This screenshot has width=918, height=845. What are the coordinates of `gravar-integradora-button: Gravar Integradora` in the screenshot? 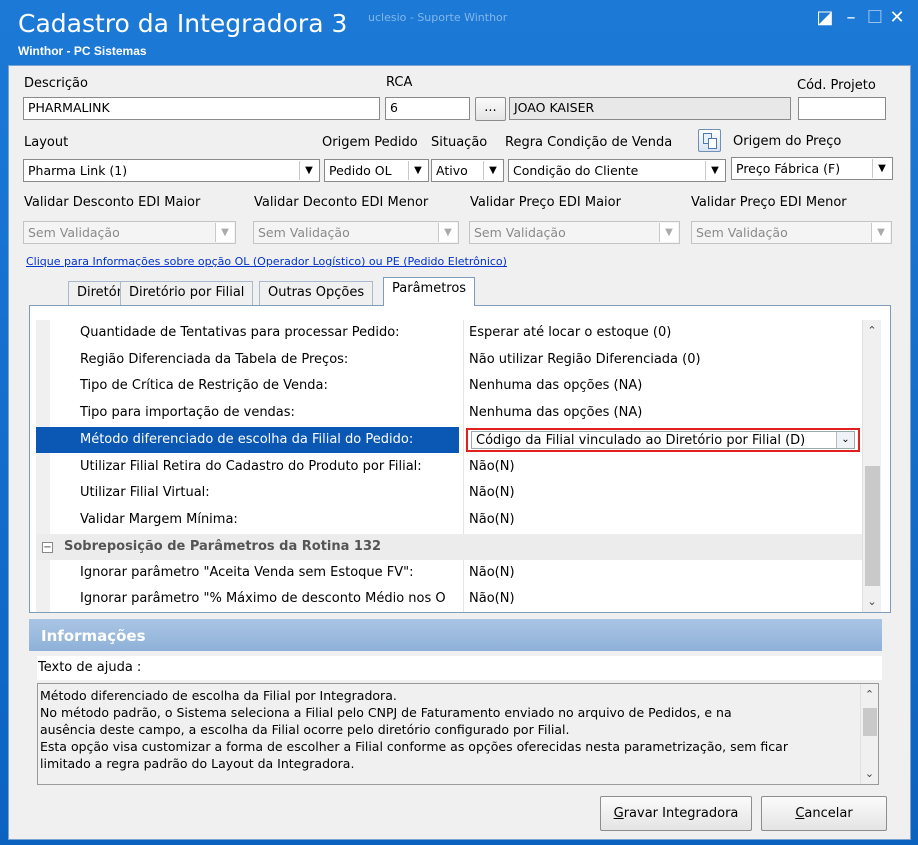 It's located at (676, 813).